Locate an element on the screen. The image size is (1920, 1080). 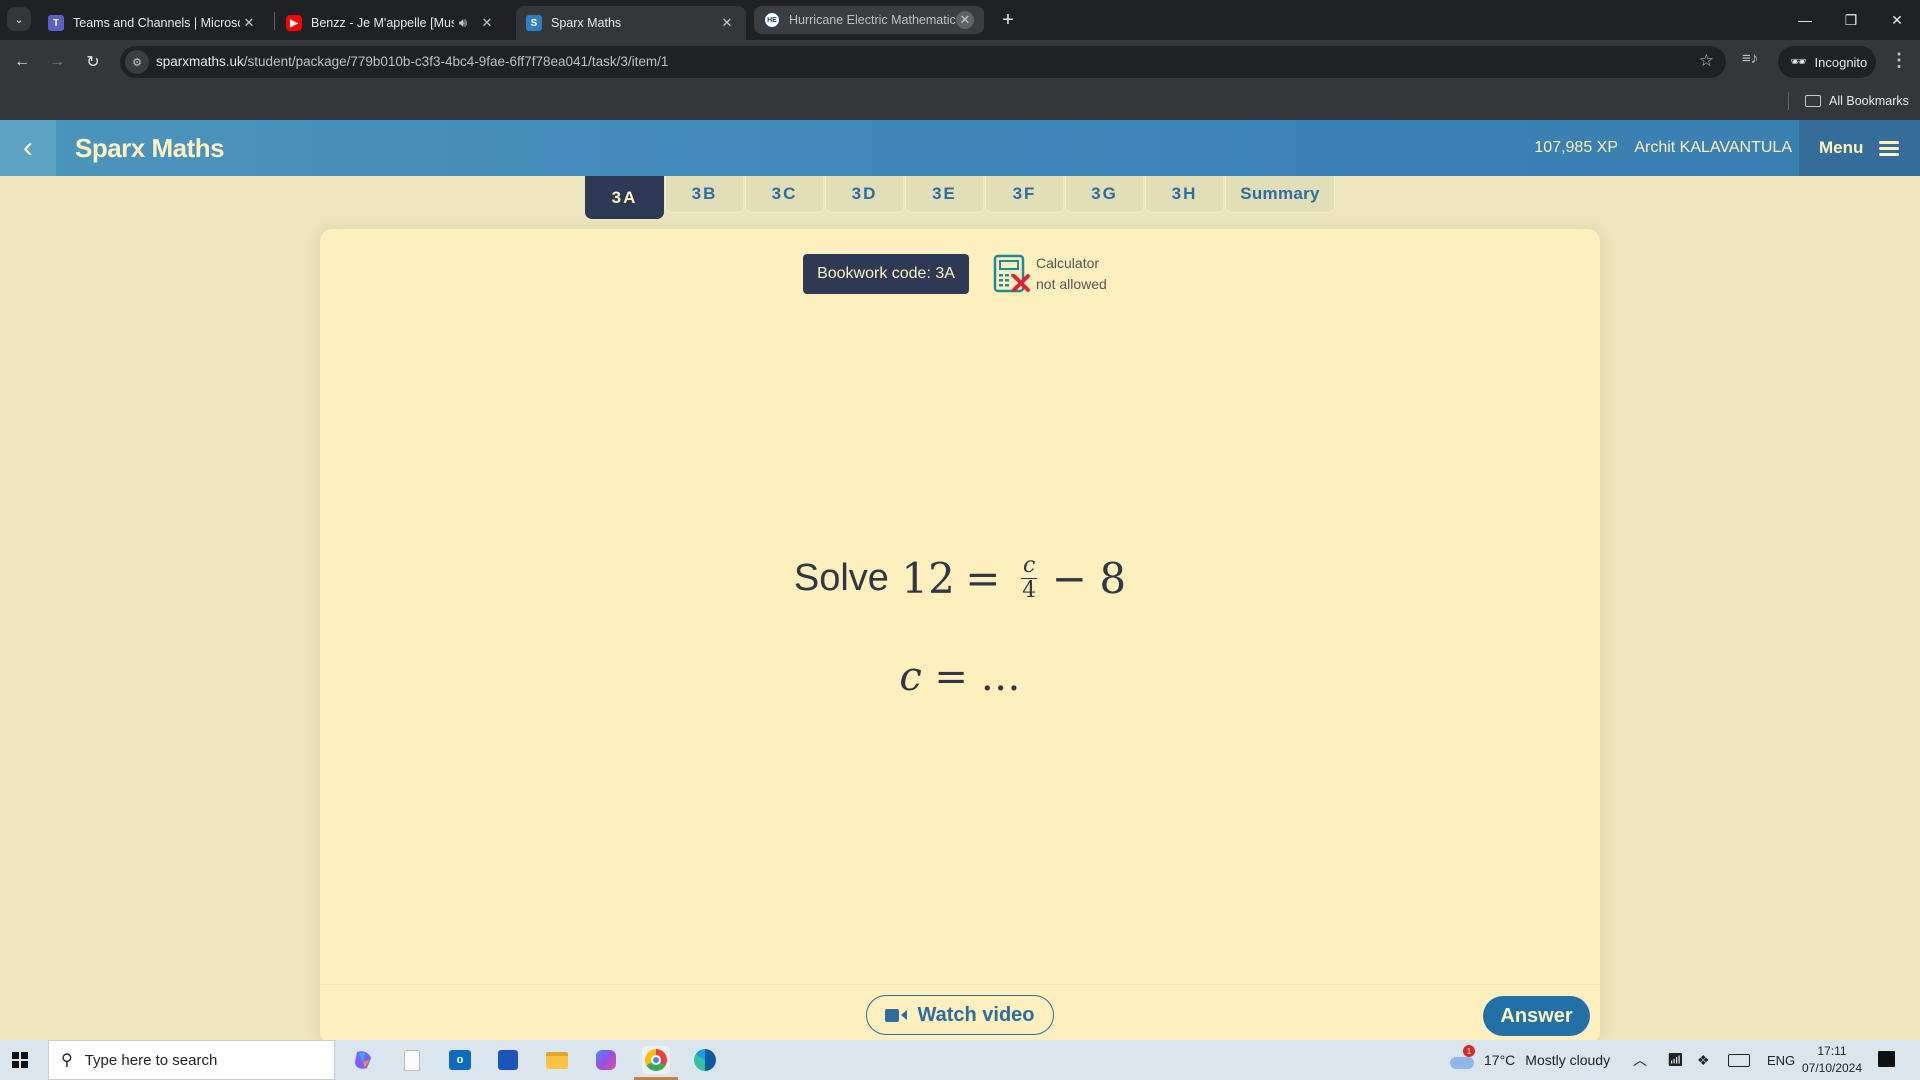
hamburger-icon is located at coordinates (1889, 148).